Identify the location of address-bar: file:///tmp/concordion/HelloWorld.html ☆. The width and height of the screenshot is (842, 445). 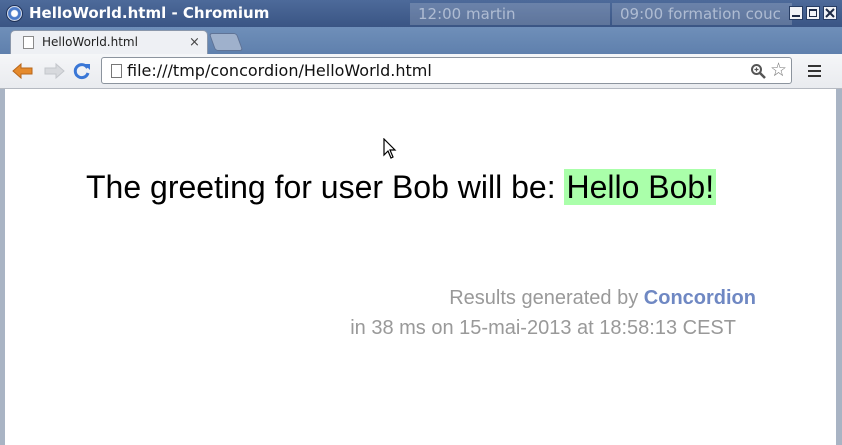
(446, 70).